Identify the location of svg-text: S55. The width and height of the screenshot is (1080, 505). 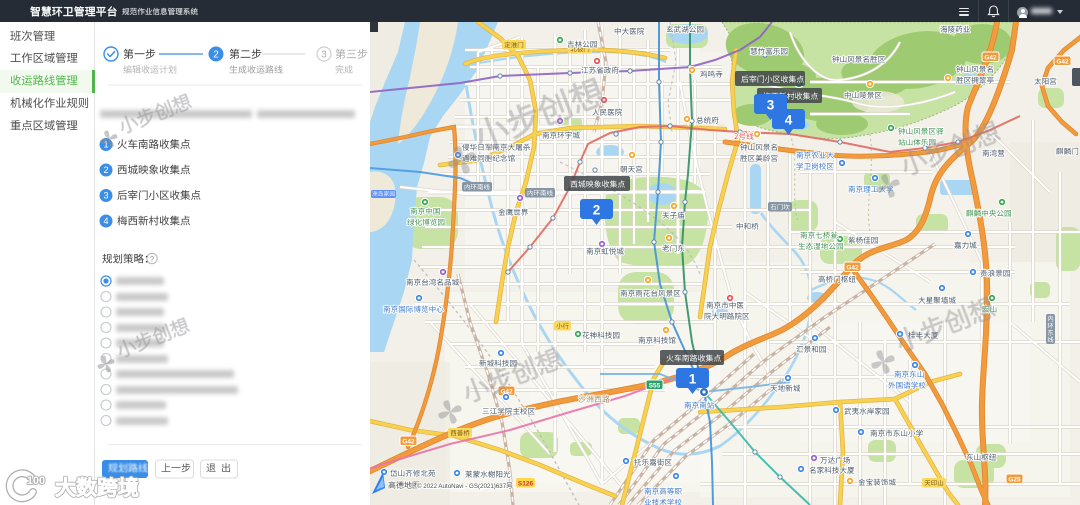
(655, 385).